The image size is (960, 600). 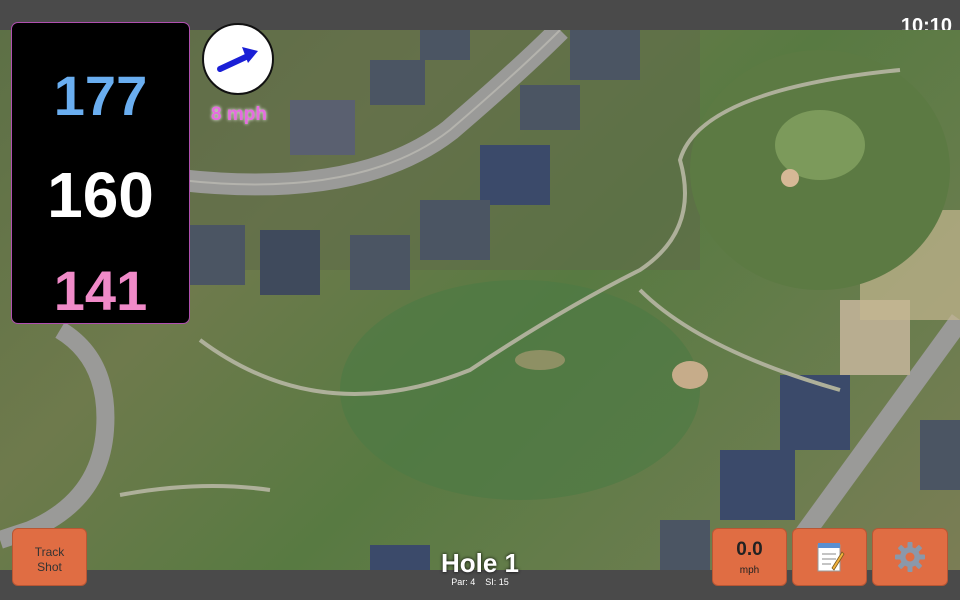 I want to click on back-distance: 177, so click(x=100, y=95).